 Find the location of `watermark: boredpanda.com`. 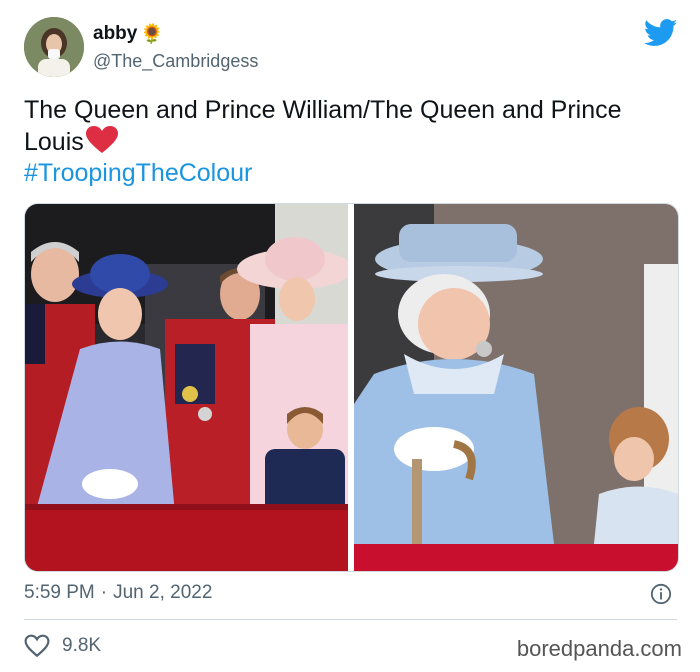

watermark: boredpanda.com is located at coordinates (599, 648).